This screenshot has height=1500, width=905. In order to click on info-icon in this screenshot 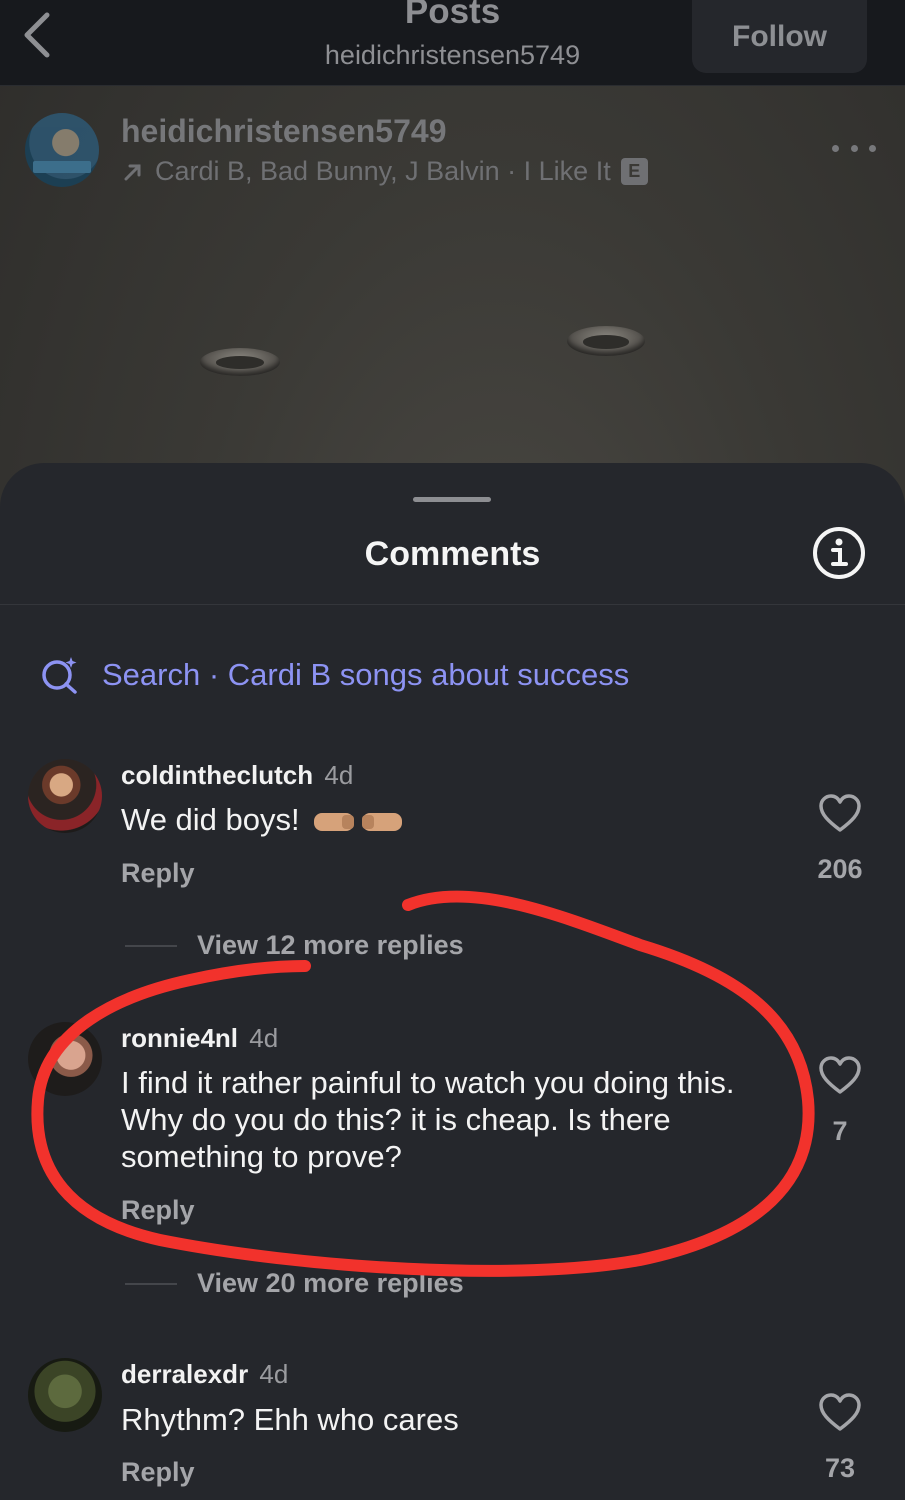, I will do `click(839, 553)`.